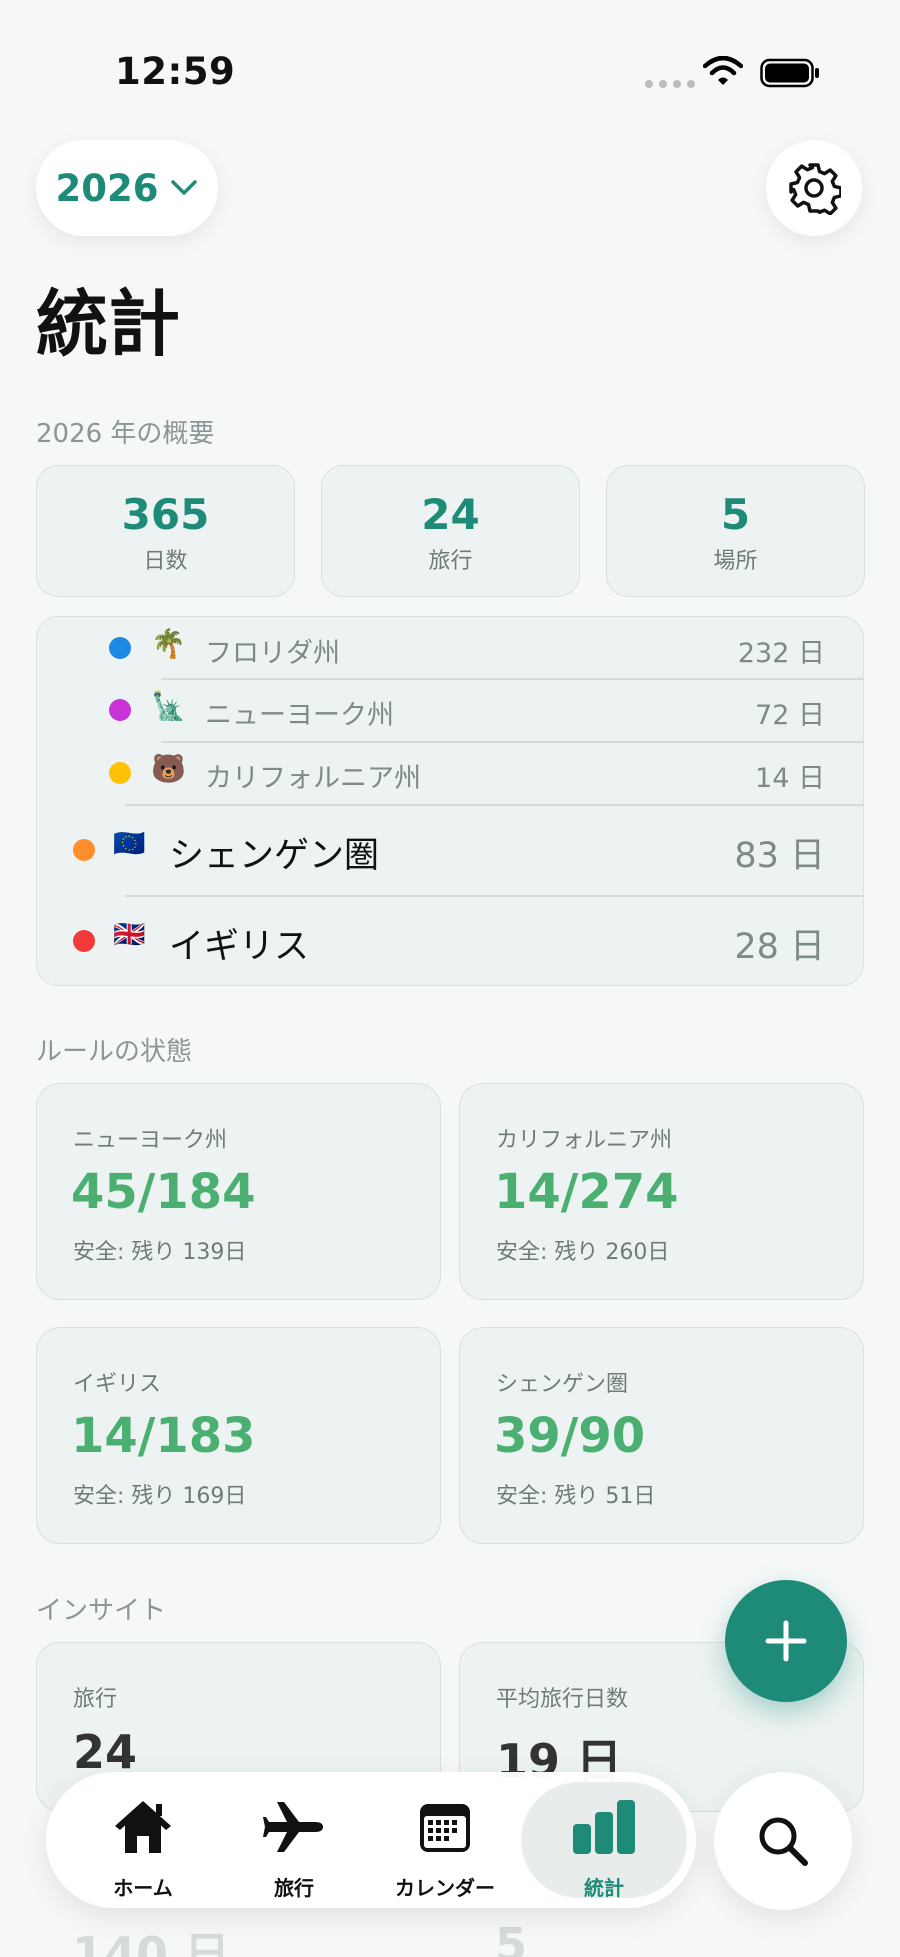 The width and height of the screenshot is (900, 1957). What do you see at coordinates (151, 1942) in the screenshot?
I see `insight-value-partial: 140 日` at bounding box center [151, 1942].